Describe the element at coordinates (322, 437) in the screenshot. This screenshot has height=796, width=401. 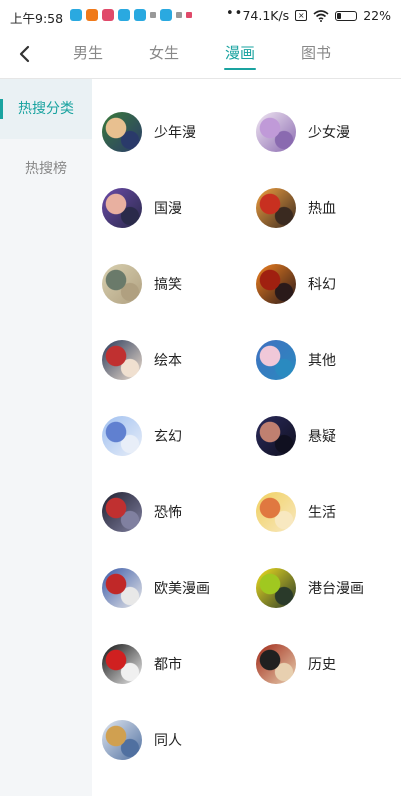
I see `category-label: 悬疑` at that location.